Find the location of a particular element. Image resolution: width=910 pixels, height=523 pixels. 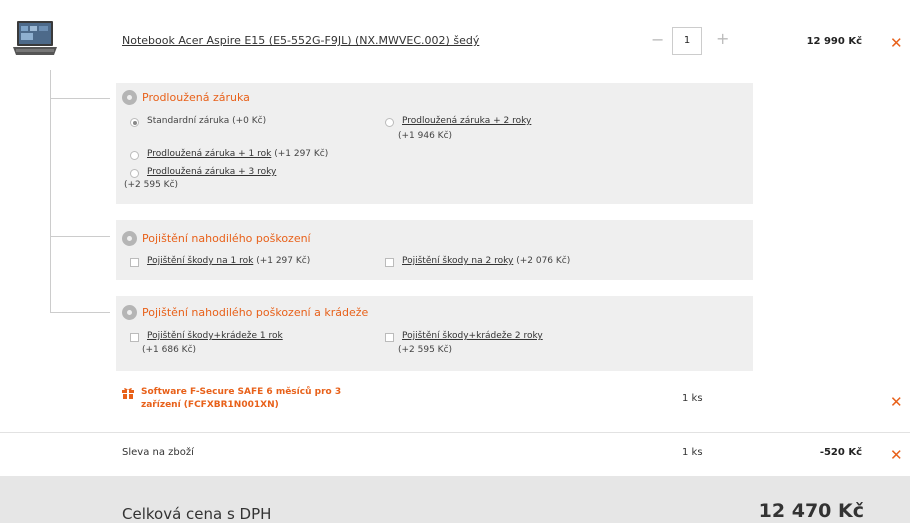

damage-option-1y: Pojištění škody na 1 rok (+1 297 Kč) is located at coordinates (220, 261).